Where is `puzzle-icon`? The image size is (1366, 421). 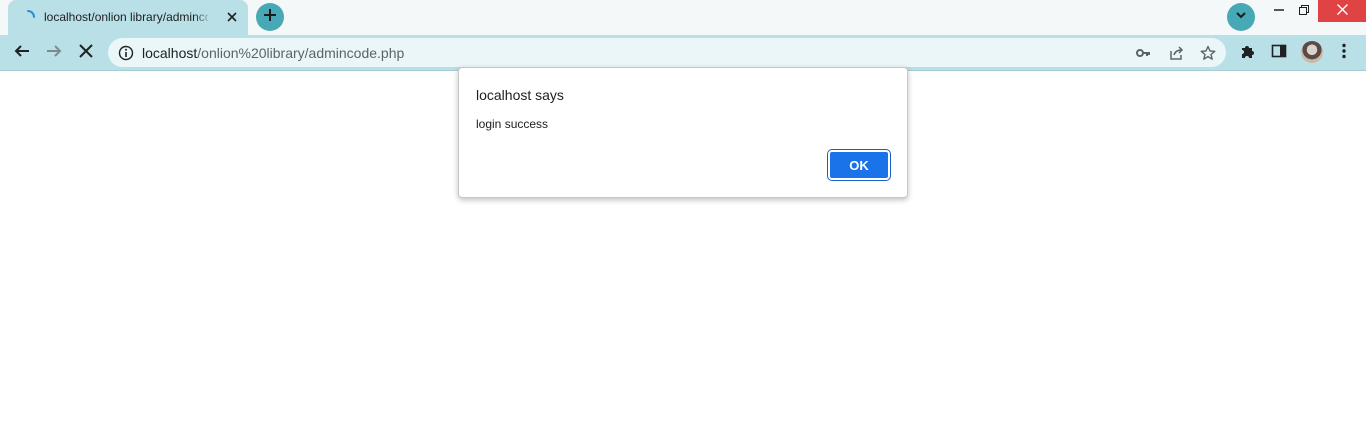
puzzle-icon is located at coordinates (1248, 53).